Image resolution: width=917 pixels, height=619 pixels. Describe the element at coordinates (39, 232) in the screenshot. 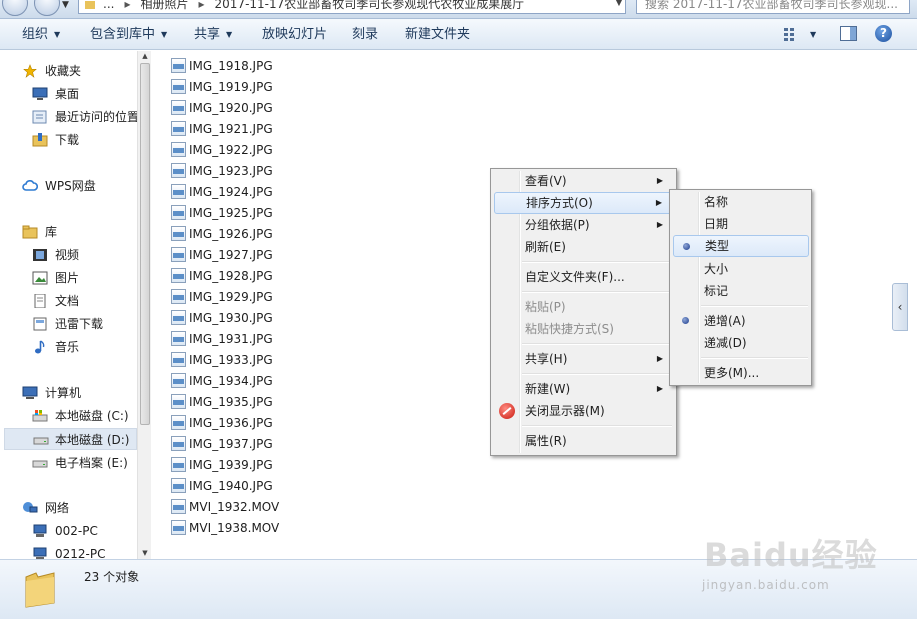

I see `nav-libraries: 库` at that location.